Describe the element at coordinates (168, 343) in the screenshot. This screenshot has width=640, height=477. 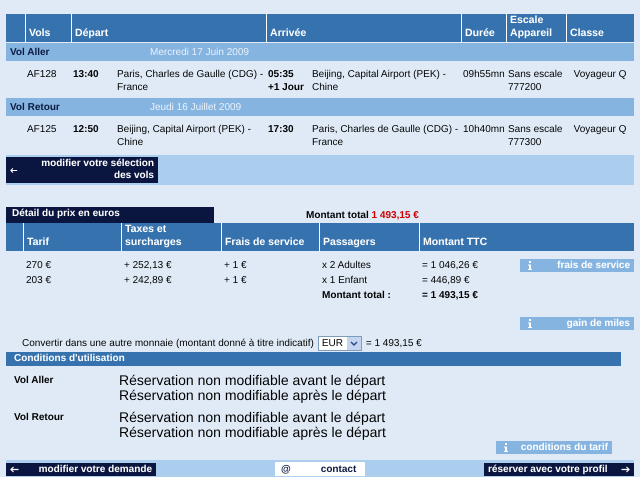
I see `converter-label: Convertir dans une autre monnaie (montant donné à titre indicatif)` at that location.